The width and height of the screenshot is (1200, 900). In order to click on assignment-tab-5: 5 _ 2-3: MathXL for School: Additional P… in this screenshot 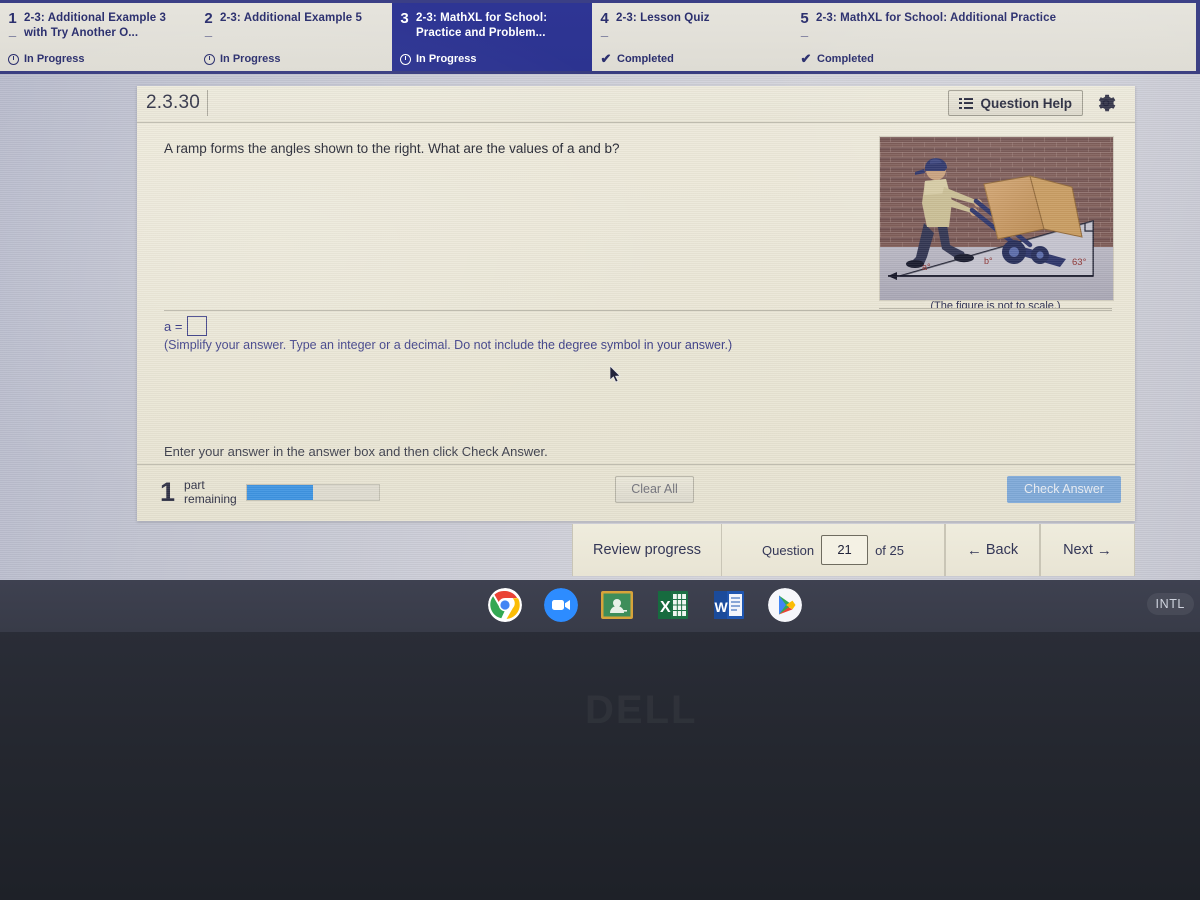, I will do `click(994, 37)`.